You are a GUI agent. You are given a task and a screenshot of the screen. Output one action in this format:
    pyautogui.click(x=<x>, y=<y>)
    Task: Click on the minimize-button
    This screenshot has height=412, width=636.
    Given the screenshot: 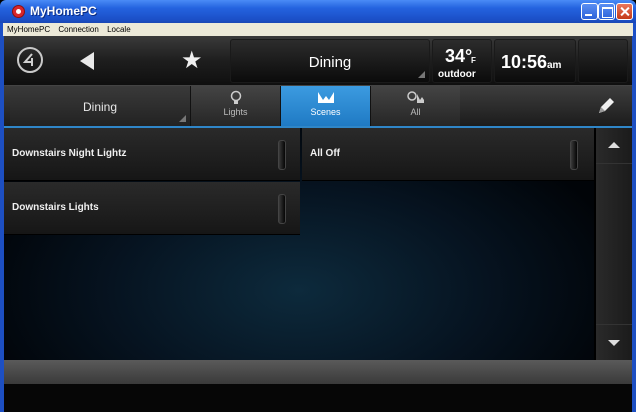 What is the action you would take?
    pyautogui.click(x=589, y=11)
    